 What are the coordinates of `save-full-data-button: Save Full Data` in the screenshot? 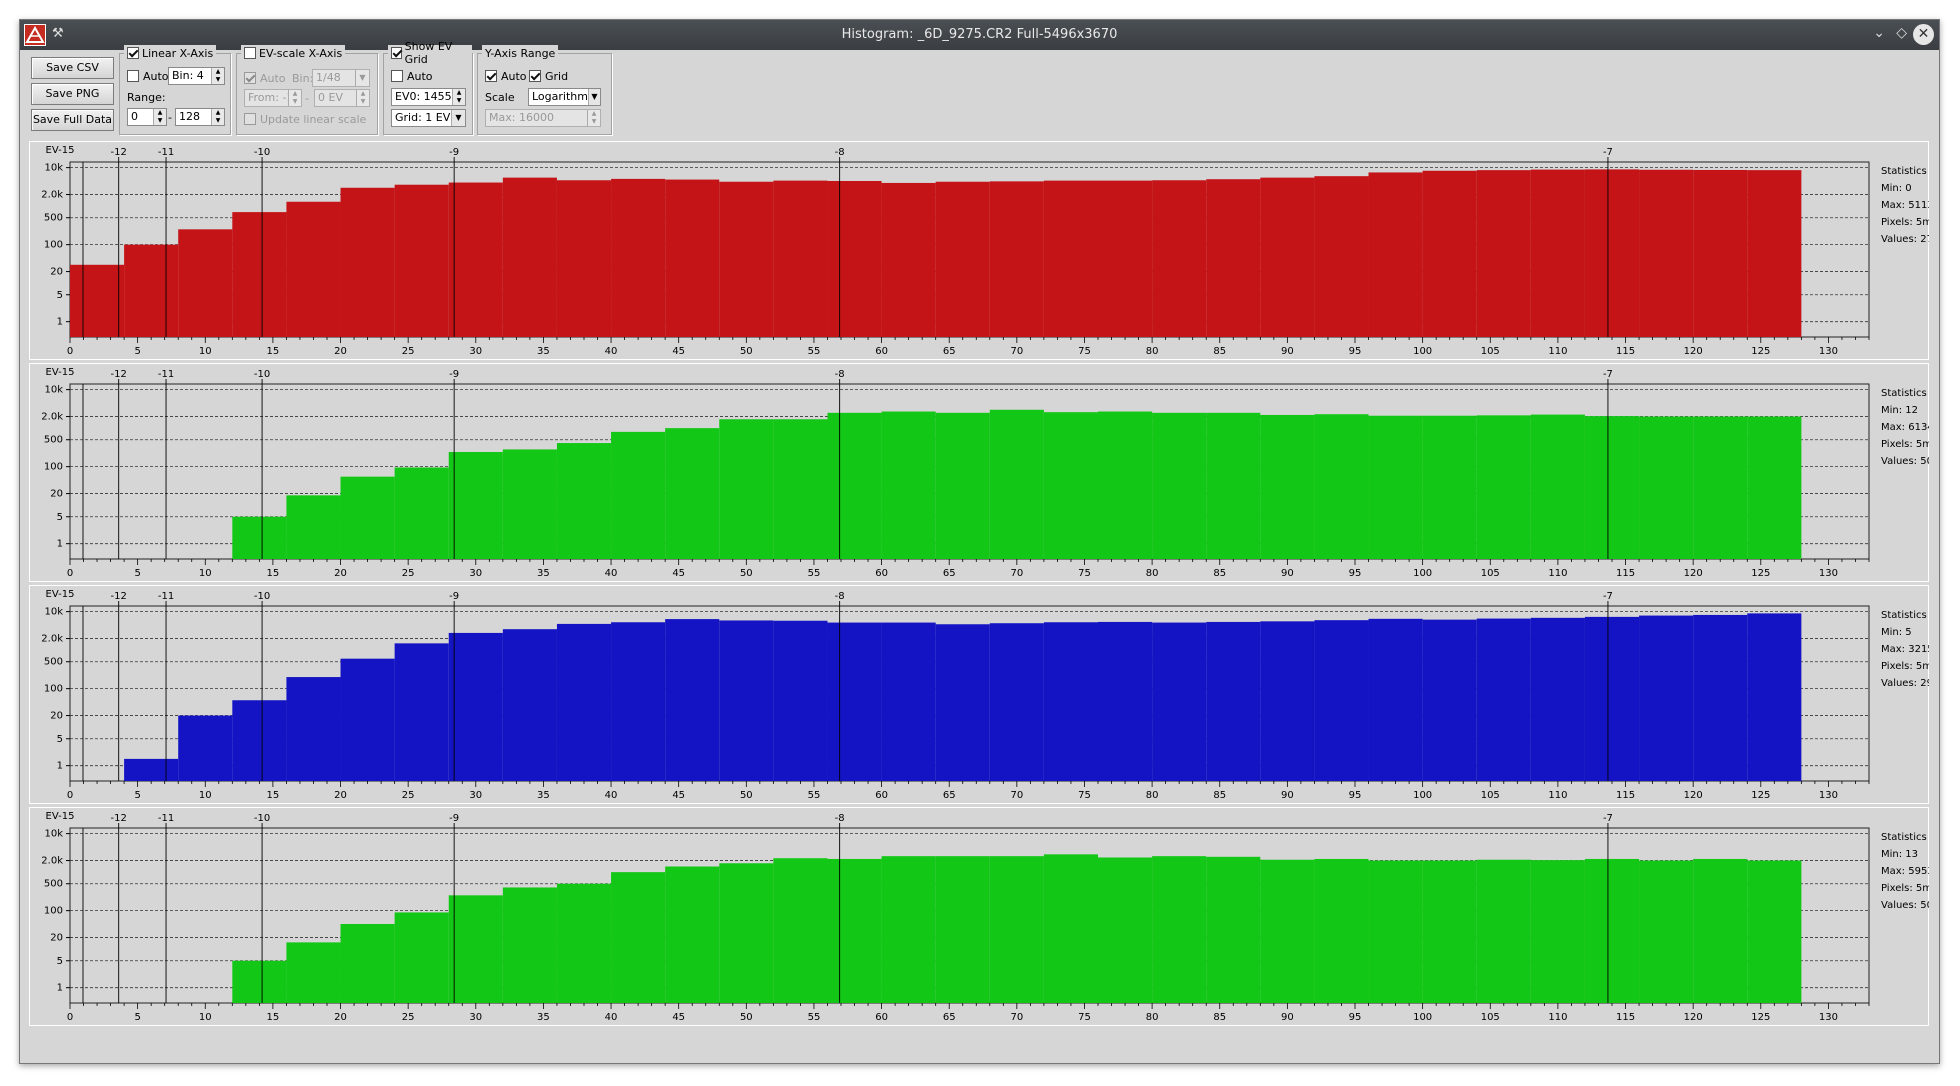 It's located at (72, 120).